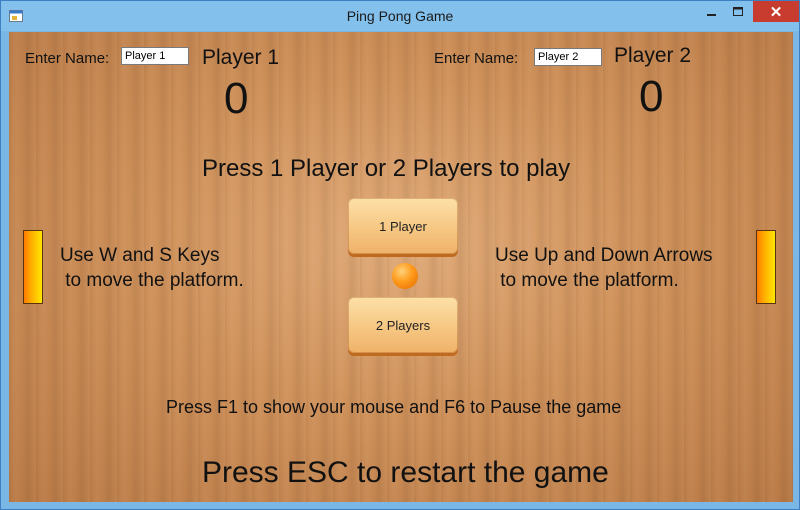 This screenshot has height=510, width=800. What do you see at coordinates (712, 11) in the screenshot?
I see `minimize-icon` at bounding box center [712, 11].